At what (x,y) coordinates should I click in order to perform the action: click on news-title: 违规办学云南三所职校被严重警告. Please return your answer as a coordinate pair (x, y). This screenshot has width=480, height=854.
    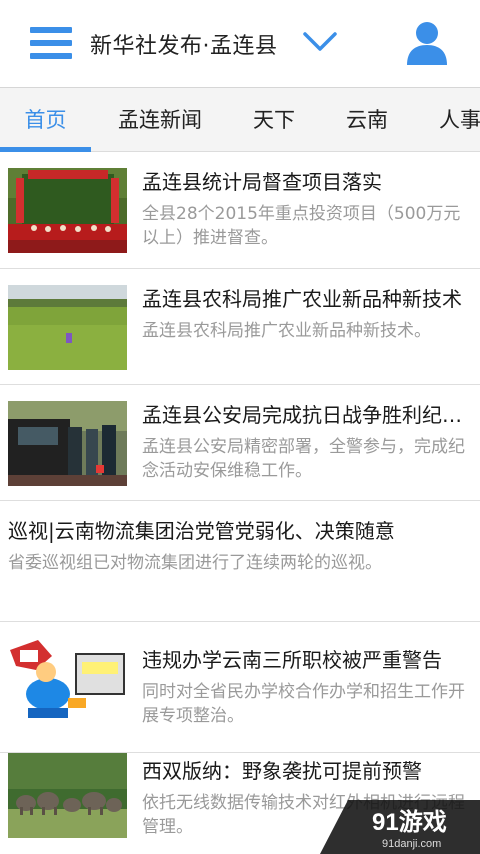
    Looking at the image, I should click on (292, 660).